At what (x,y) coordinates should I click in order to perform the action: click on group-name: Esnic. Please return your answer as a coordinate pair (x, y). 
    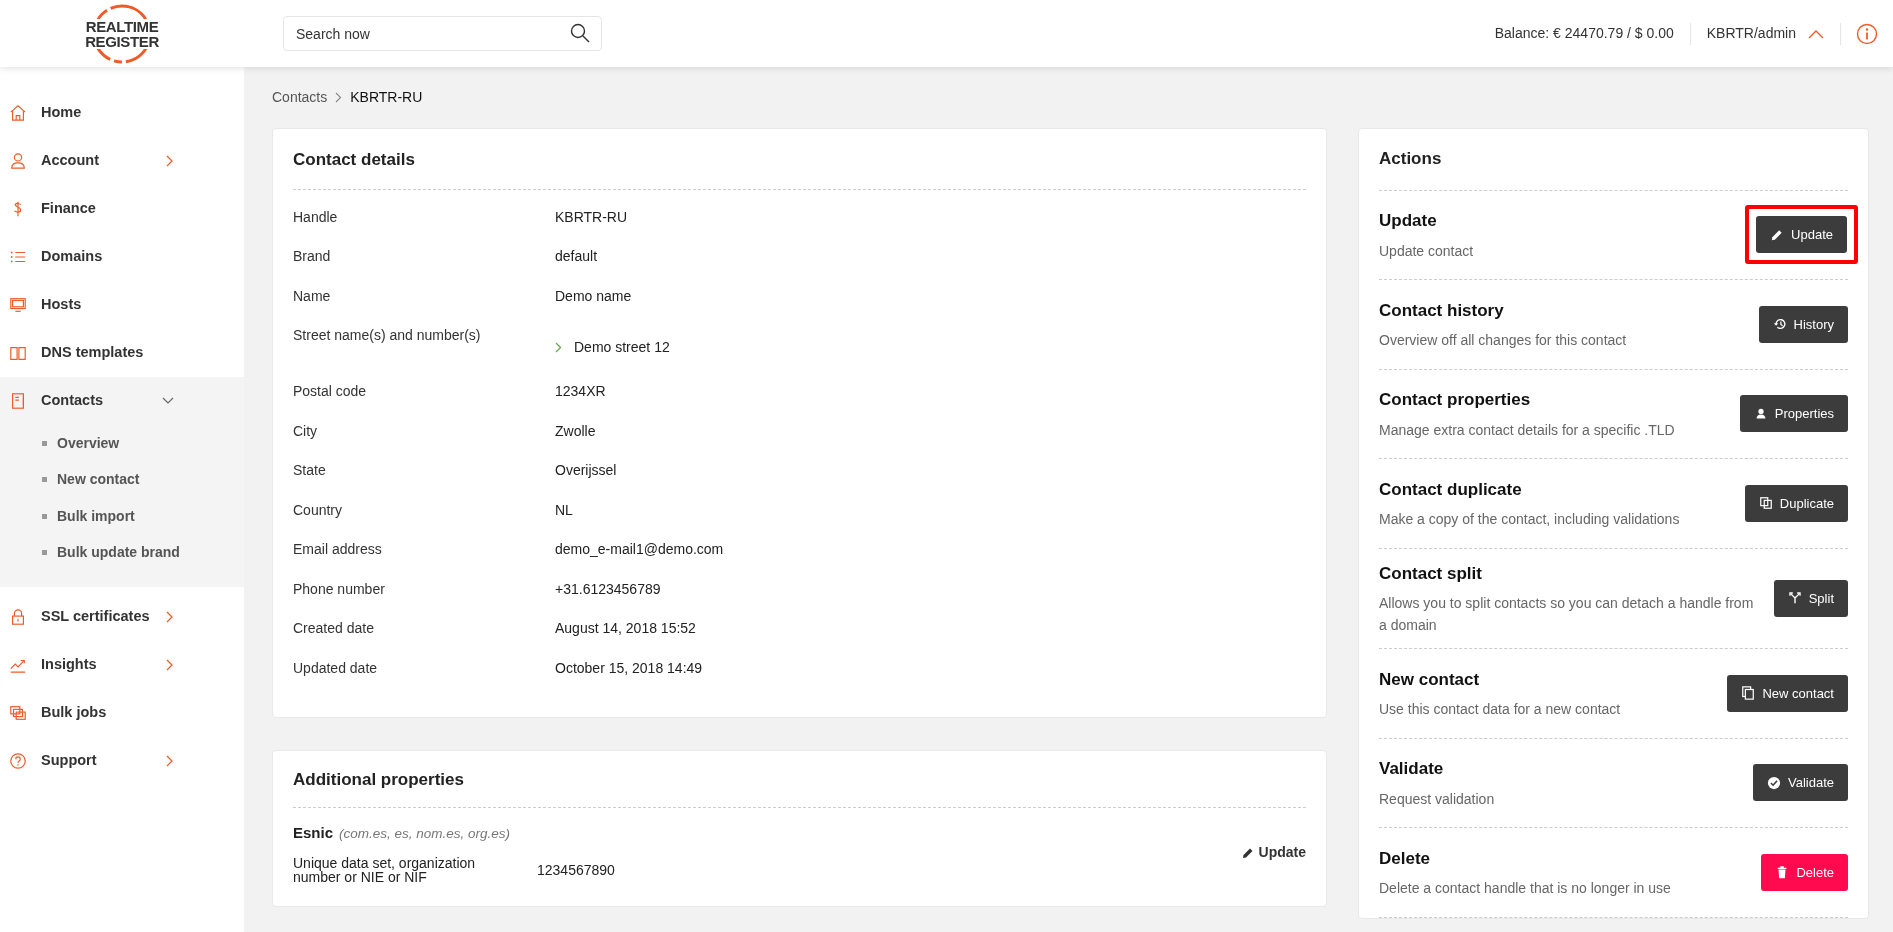
    Looking at the image, I should click on (313, 832).